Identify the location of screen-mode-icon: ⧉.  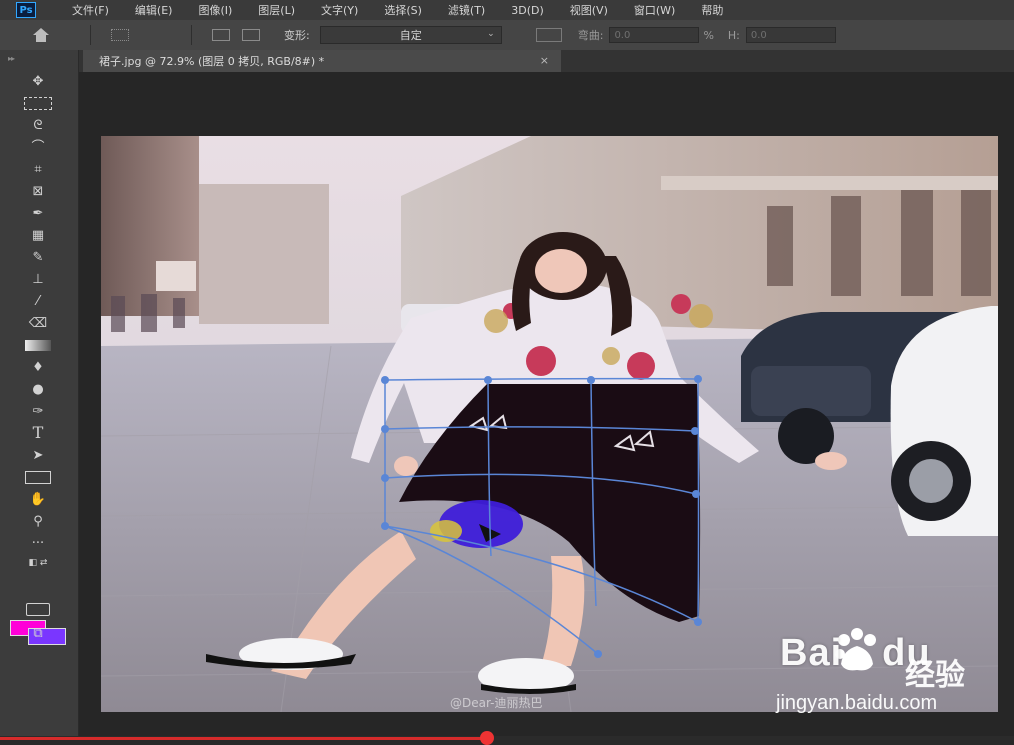
(38, 633).